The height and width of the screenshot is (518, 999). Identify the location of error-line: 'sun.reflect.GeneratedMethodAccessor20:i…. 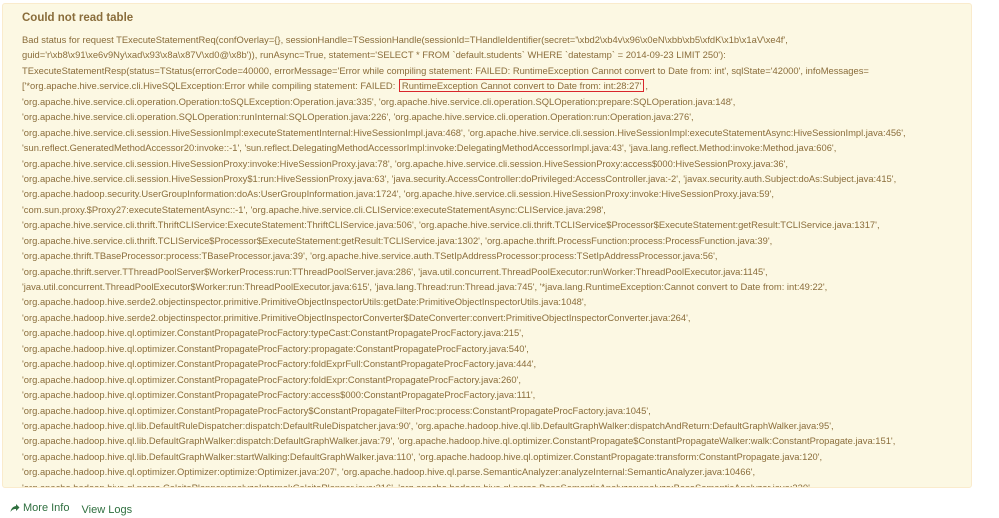
(429, 148).